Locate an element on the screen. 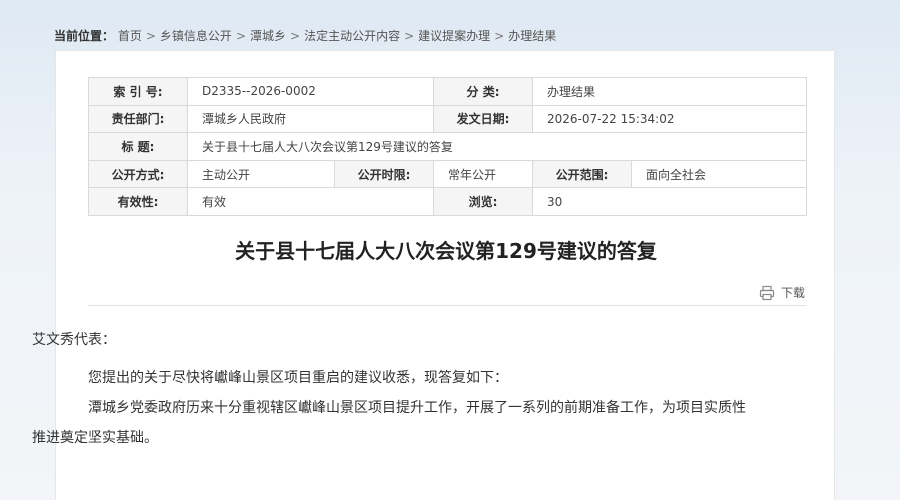 This screenshot has width=900, height=500. download-button: 下载 is located at coordinates (782, 292).